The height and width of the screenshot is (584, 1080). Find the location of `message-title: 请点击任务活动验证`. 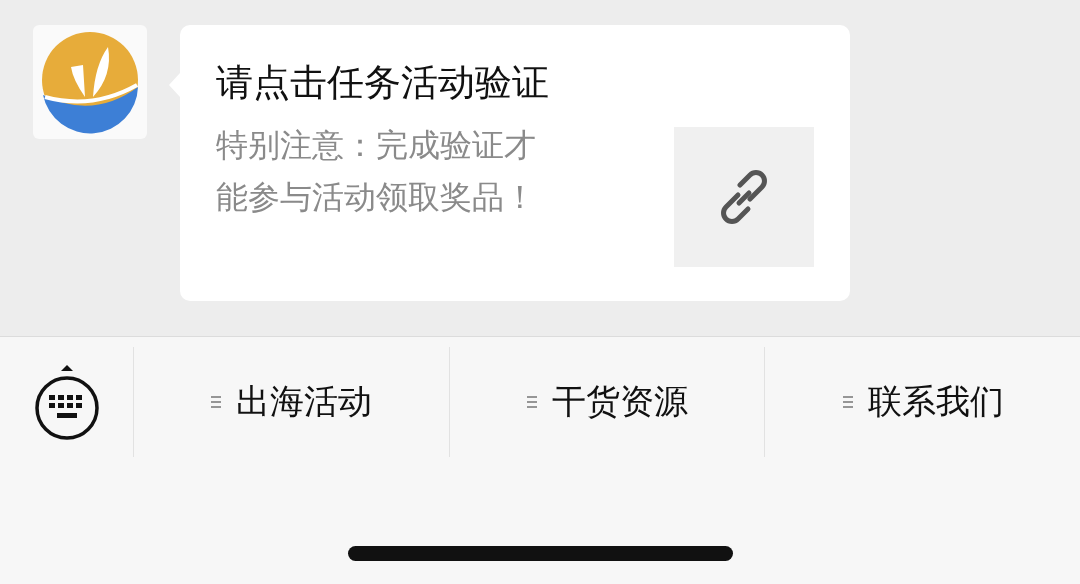

message-title: 请点击任务活动验证 is located at coordinates (383, 83).